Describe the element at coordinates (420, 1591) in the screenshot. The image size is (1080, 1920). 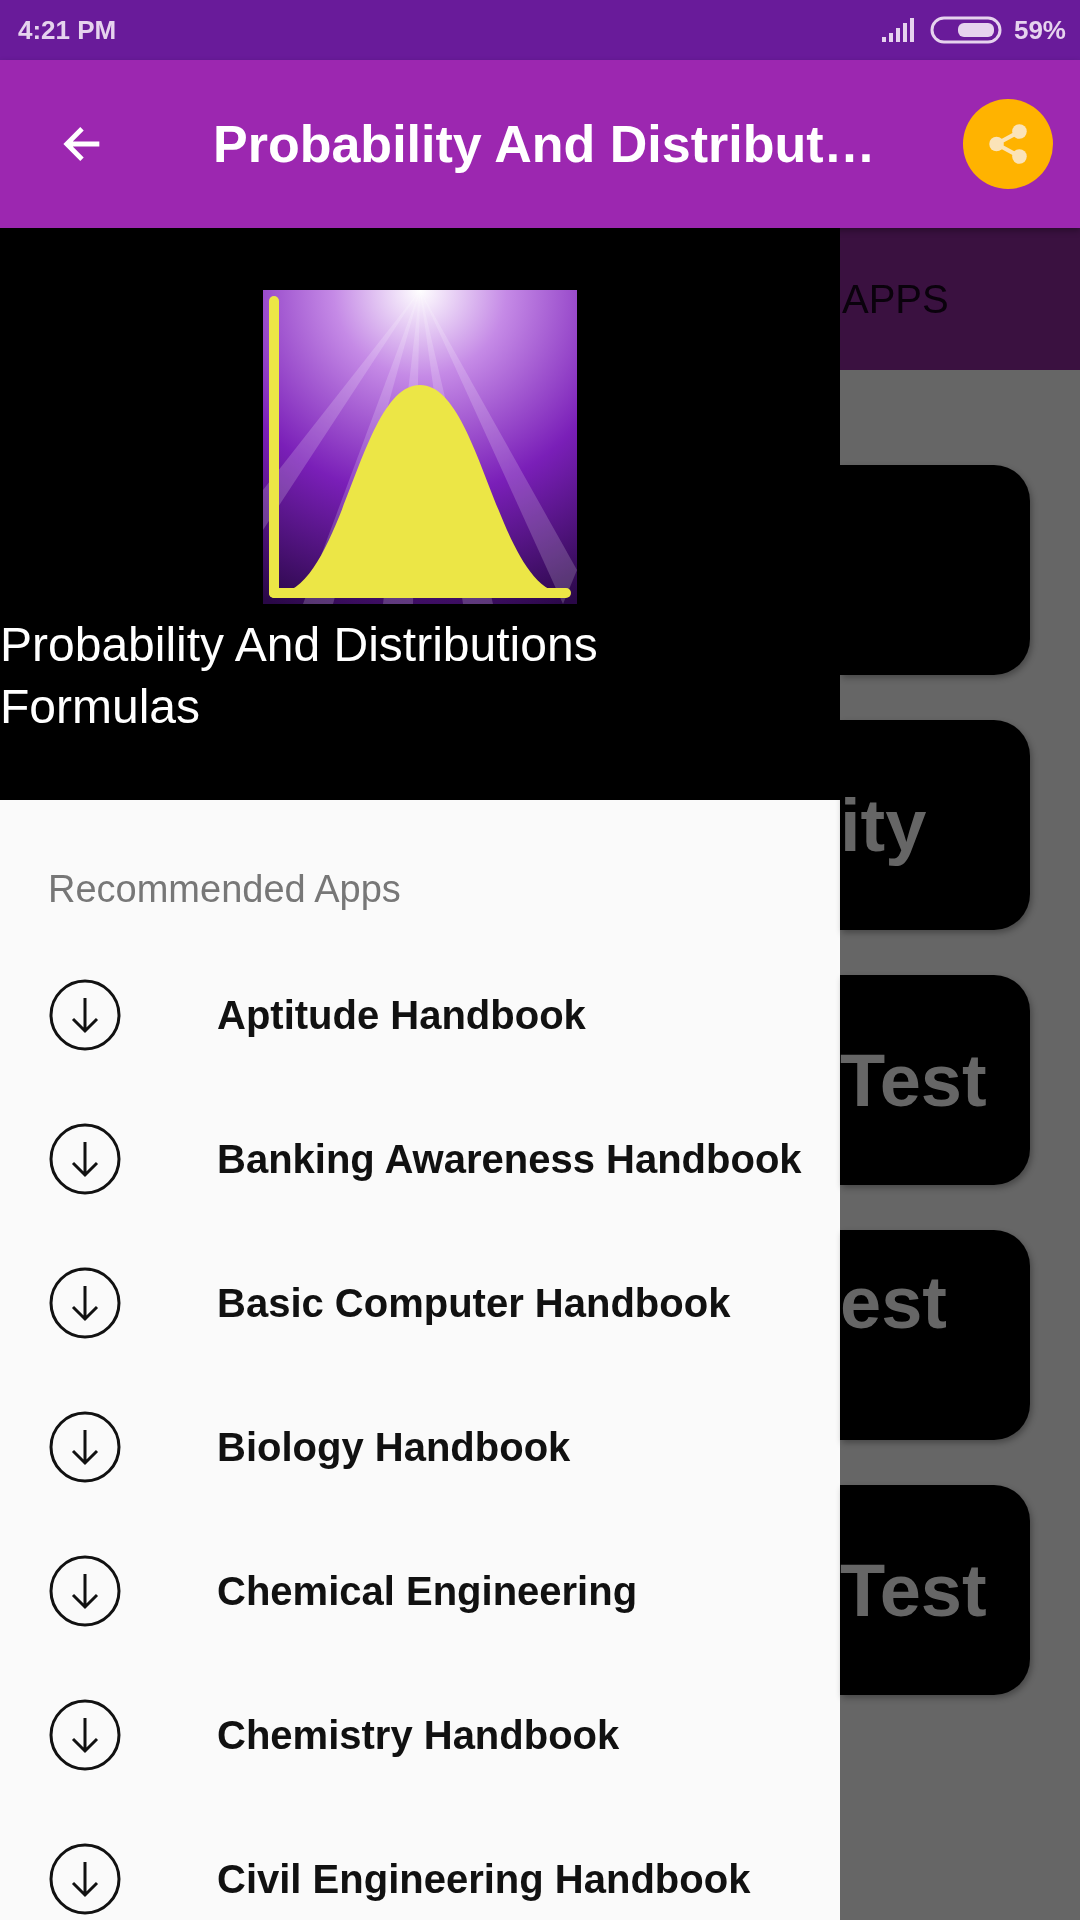
I see `drawer-item: Chemical Engineering` at that location.